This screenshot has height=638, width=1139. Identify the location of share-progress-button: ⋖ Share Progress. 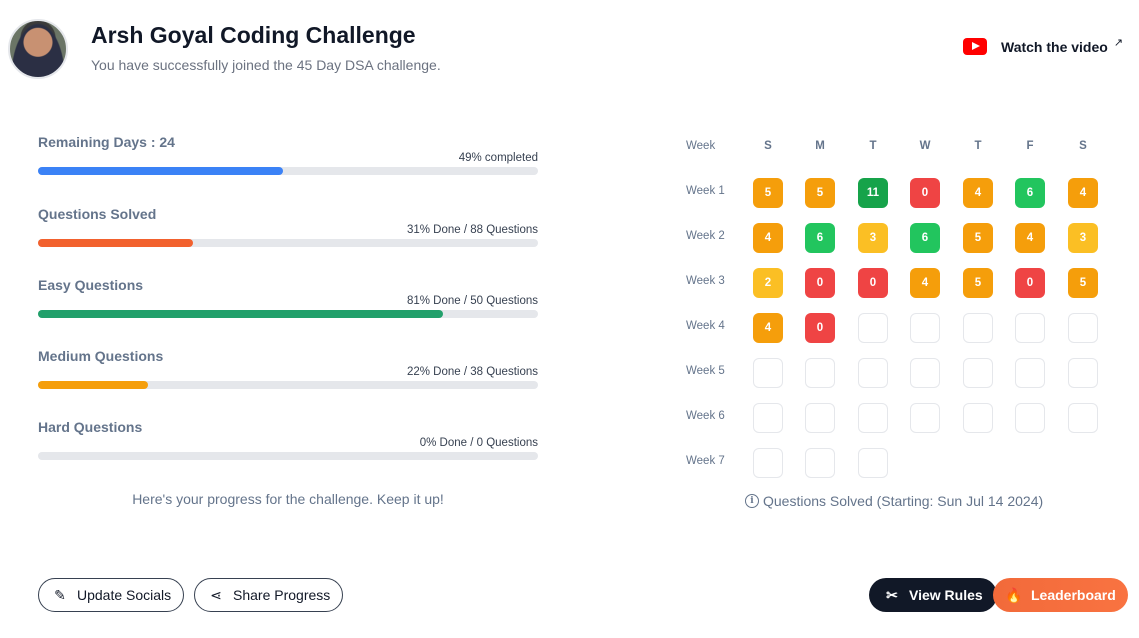
(269, 595).